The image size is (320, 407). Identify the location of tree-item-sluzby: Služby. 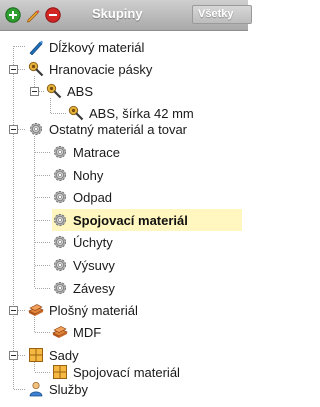
(58, 389).